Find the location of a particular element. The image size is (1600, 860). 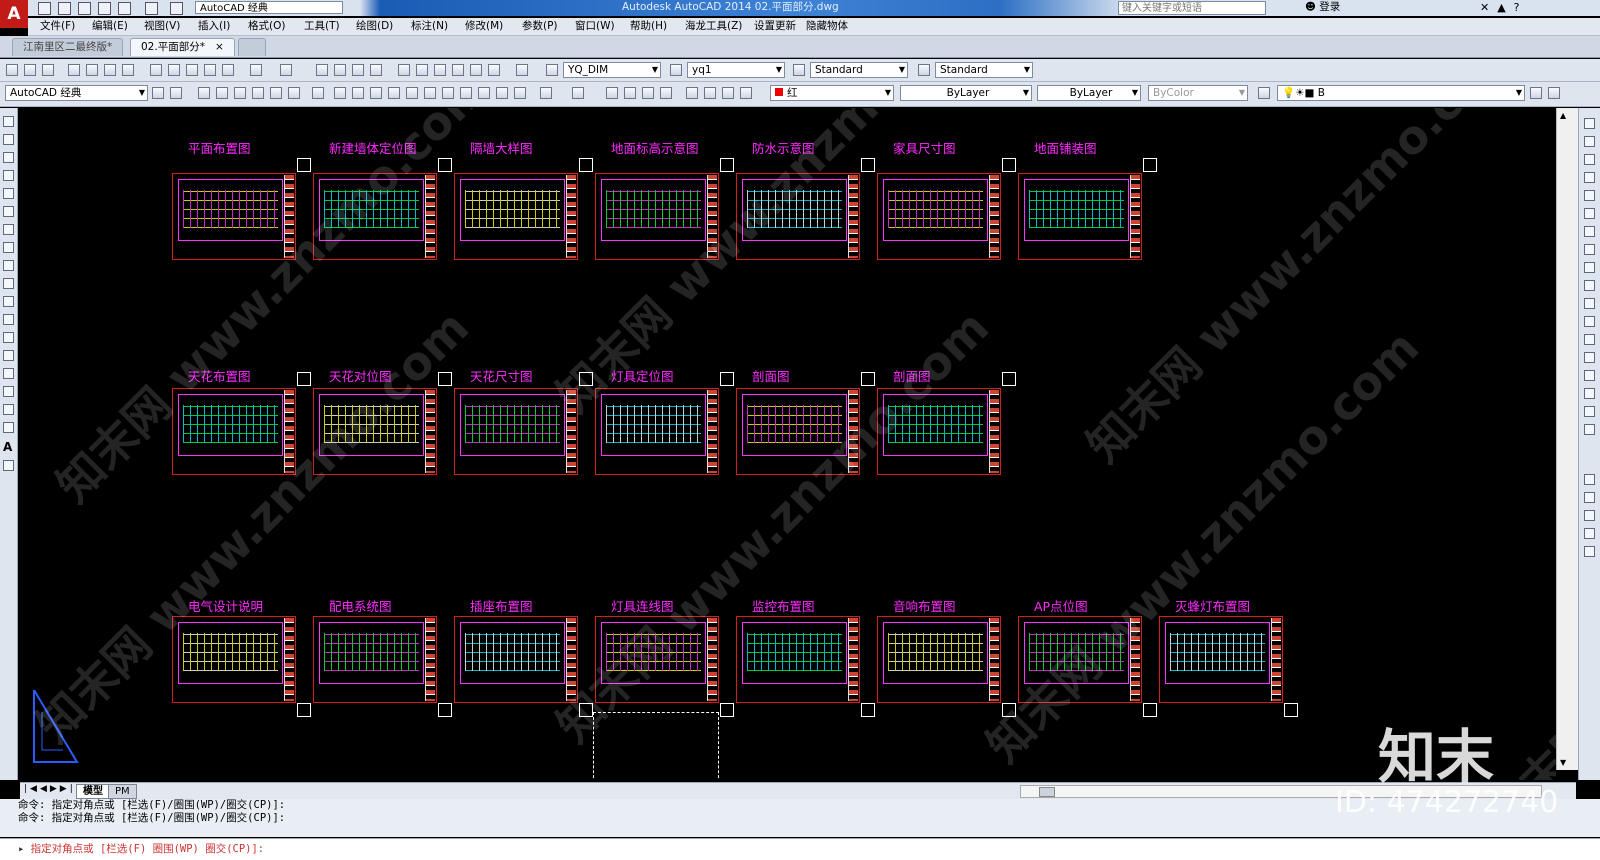

image-icon is located at coordinates (502, 93).